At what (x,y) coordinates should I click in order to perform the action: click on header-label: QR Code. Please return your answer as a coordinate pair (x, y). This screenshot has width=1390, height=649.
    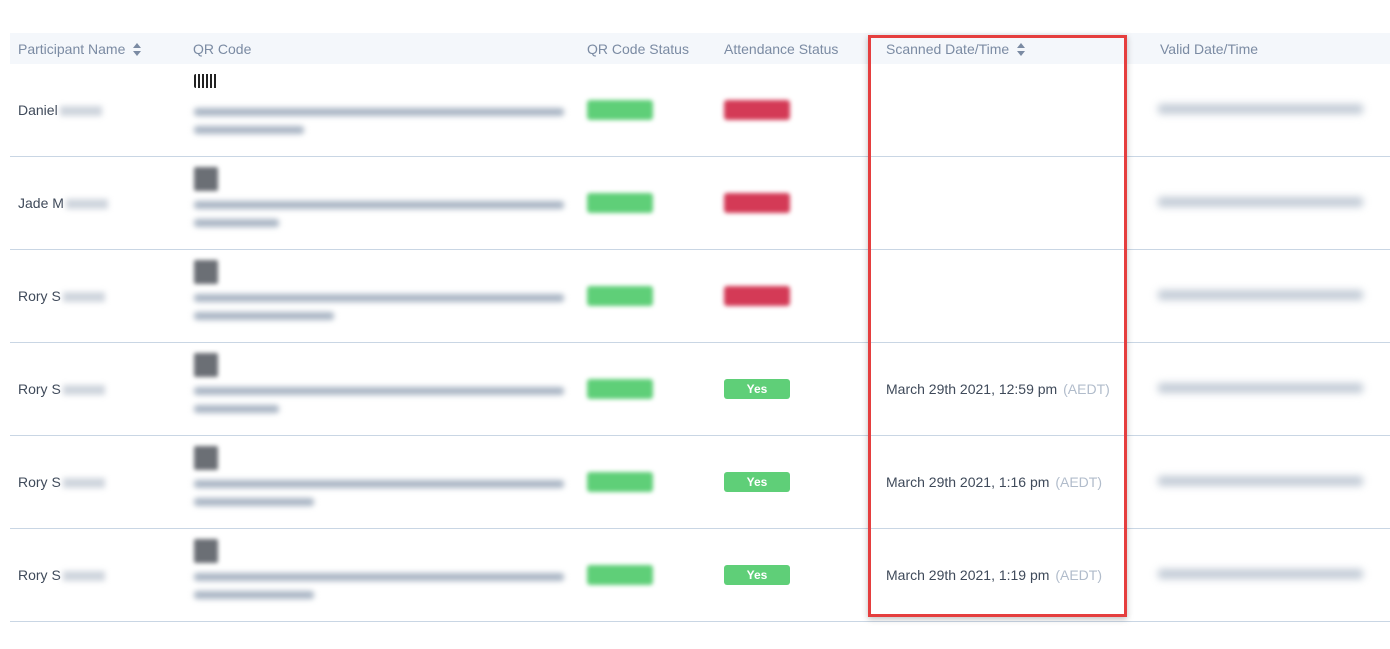
    Looking at the image, I should click on (222, 49).